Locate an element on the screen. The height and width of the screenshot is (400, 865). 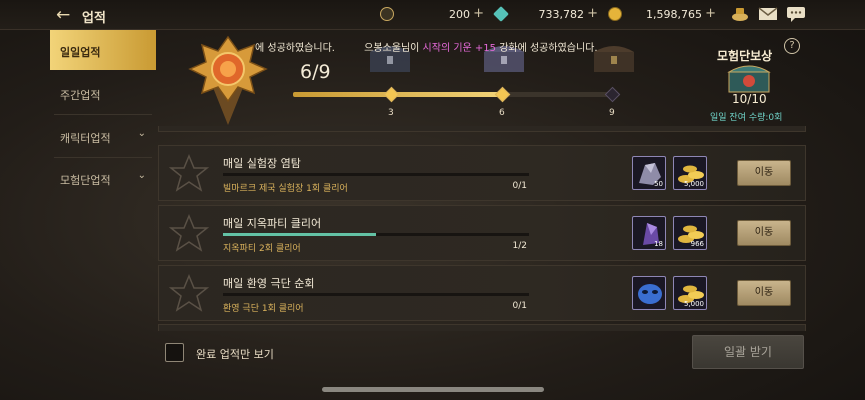
gold-coin-icon is located at coordinates (615, 14).